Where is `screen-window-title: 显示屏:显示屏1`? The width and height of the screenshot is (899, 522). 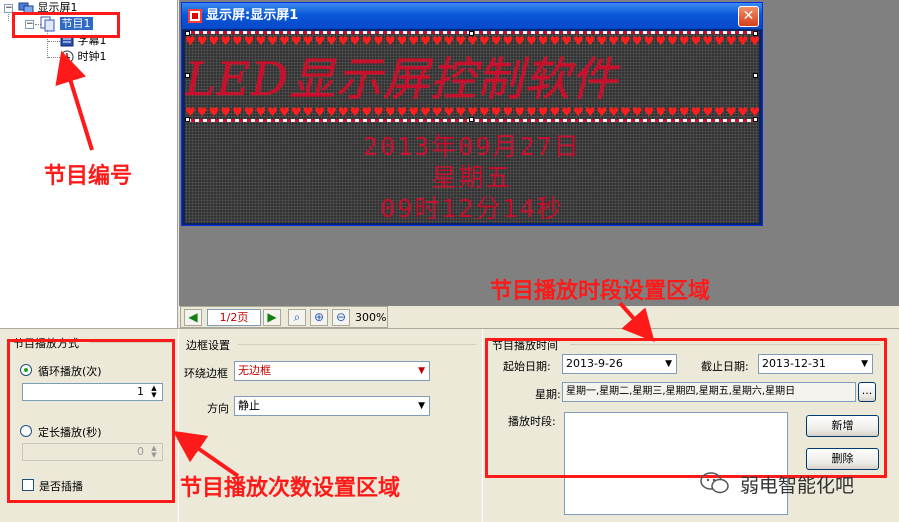 screen-window-title: 显示屏:显示屏1 is located at coordinates (252, 15).